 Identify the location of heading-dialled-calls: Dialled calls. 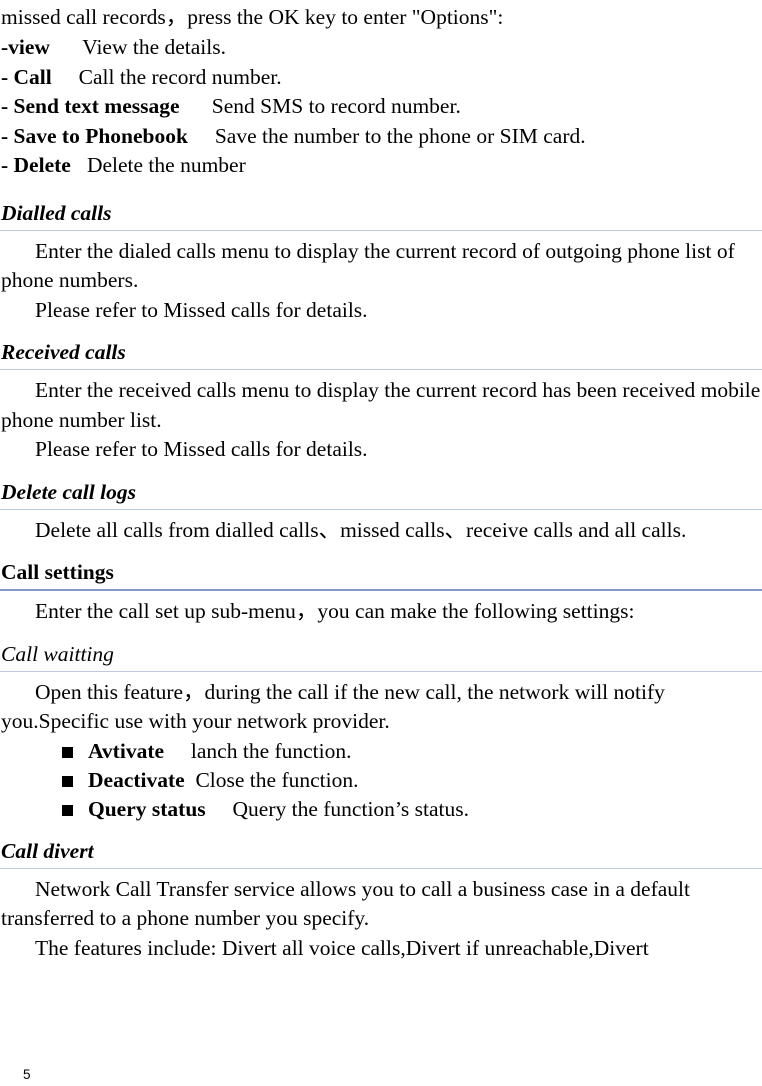
(381, 215).